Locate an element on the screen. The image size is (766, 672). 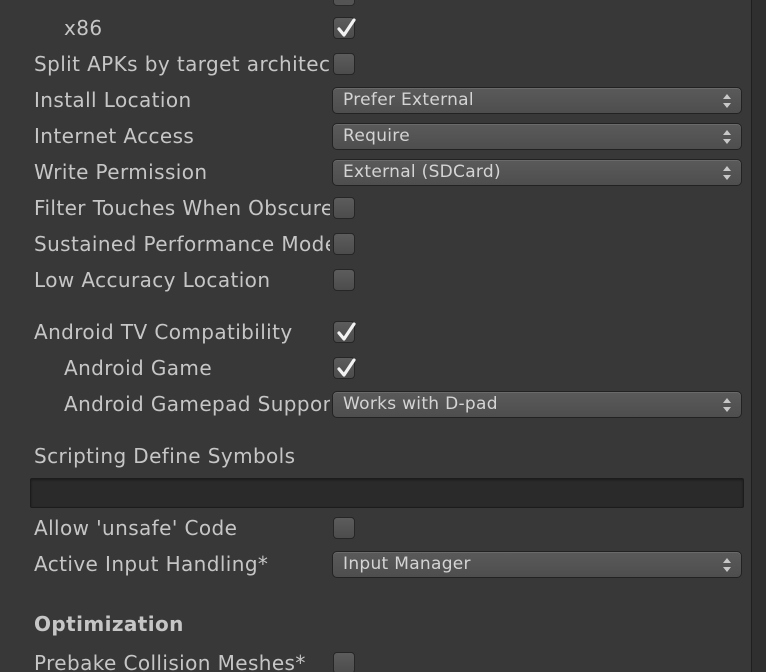
setting-row-write-permission: Write Permission External (SDCard) is located at coordinates (375, 172).